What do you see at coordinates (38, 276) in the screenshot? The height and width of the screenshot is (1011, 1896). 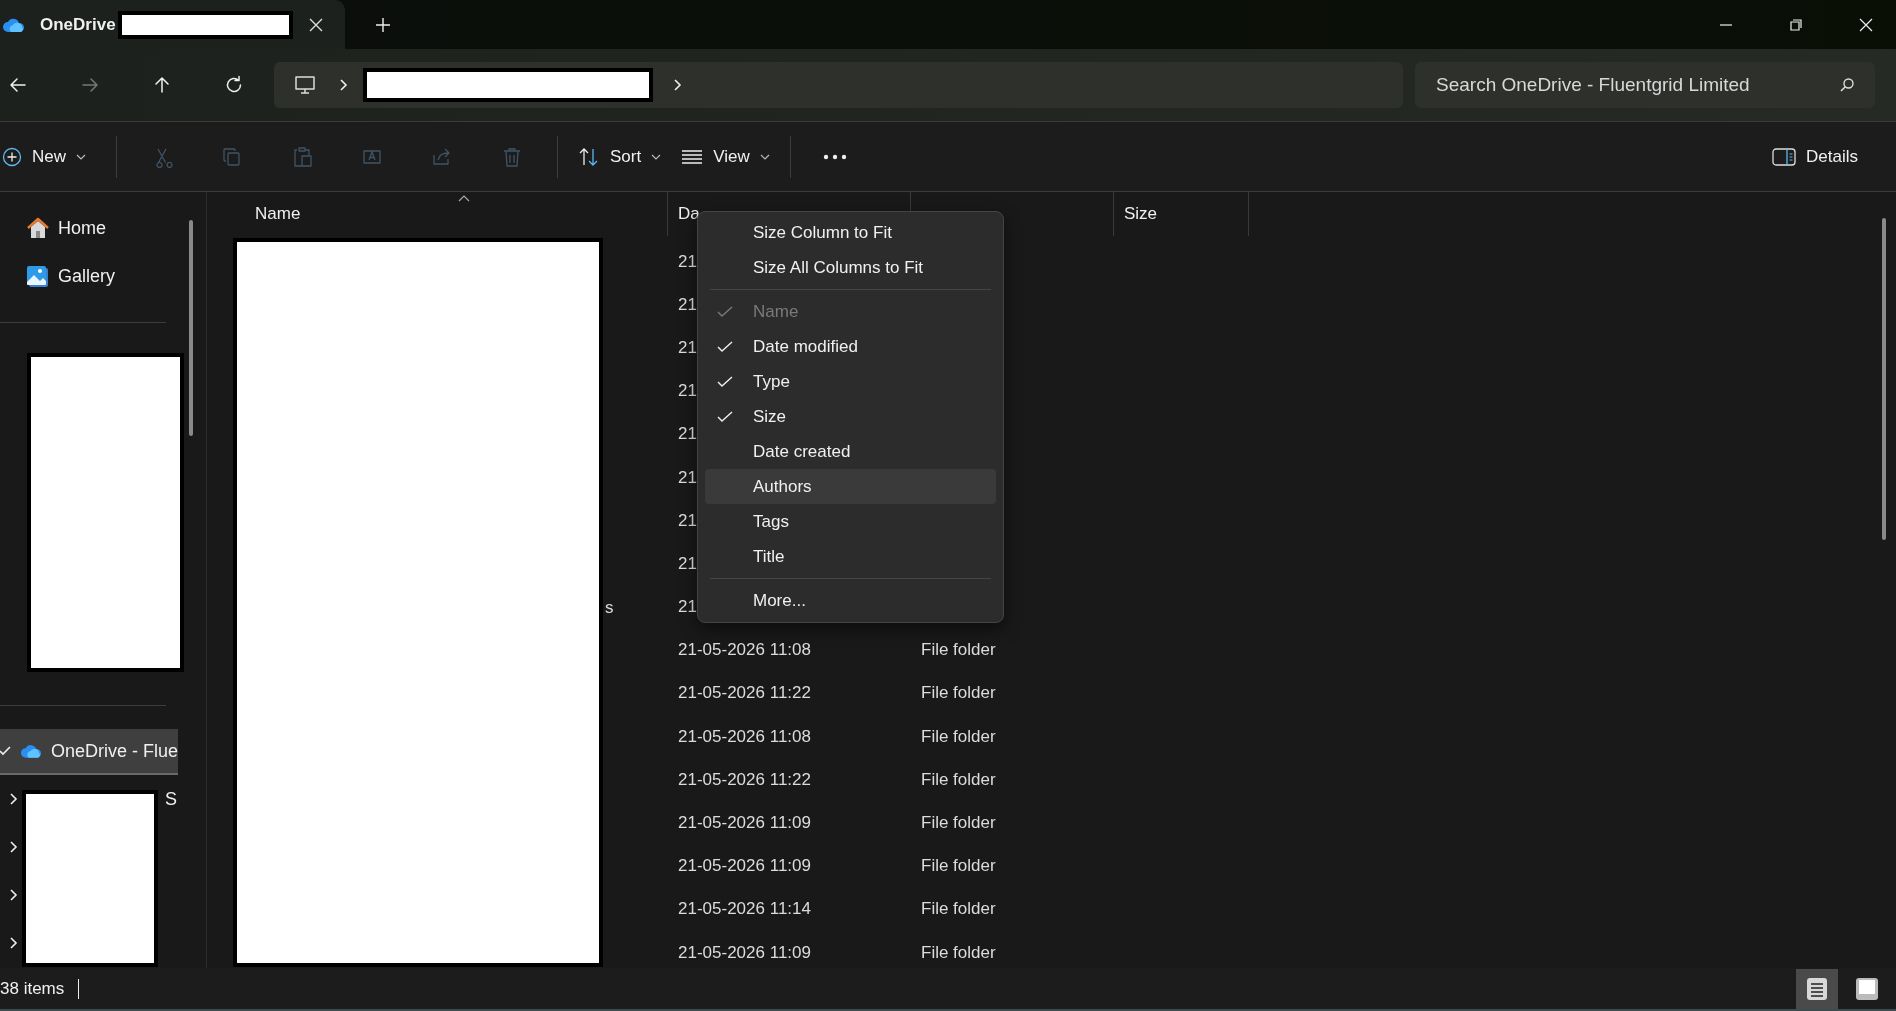 I see `picture-icon` at bounding box center [38, 276].